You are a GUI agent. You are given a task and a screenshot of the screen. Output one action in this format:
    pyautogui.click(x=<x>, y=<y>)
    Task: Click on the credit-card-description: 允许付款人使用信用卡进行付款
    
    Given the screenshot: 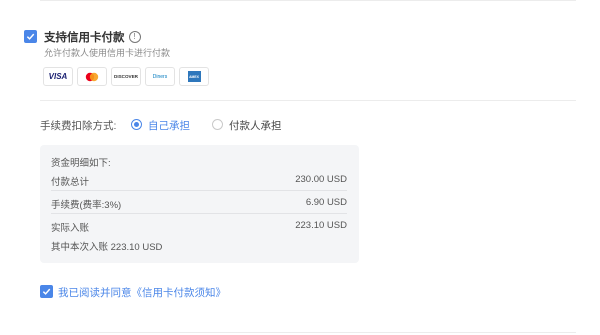 What is the action you would take?
    pyautogui.click(x=107, y=53)
    